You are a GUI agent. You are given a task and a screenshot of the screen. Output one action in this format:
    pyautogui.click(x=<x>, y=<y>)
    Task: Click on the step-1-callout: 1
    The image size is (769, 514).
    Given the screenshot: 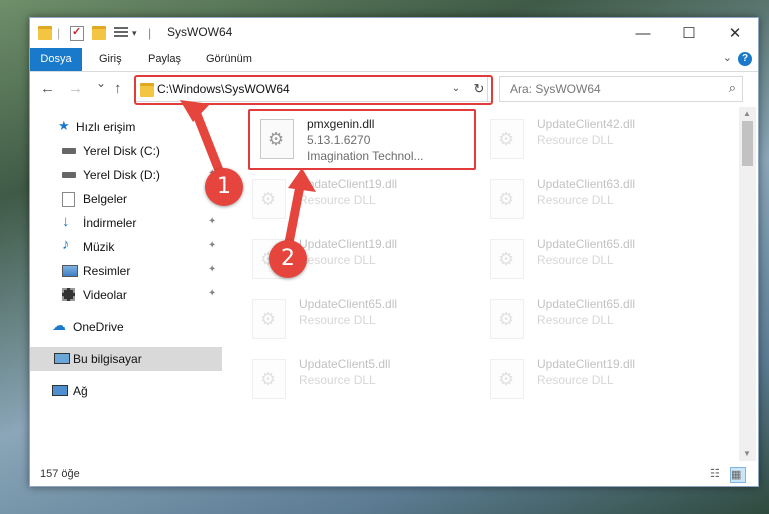 What is the action you would take?
    pyautogui.click(x=224, y=187)
    